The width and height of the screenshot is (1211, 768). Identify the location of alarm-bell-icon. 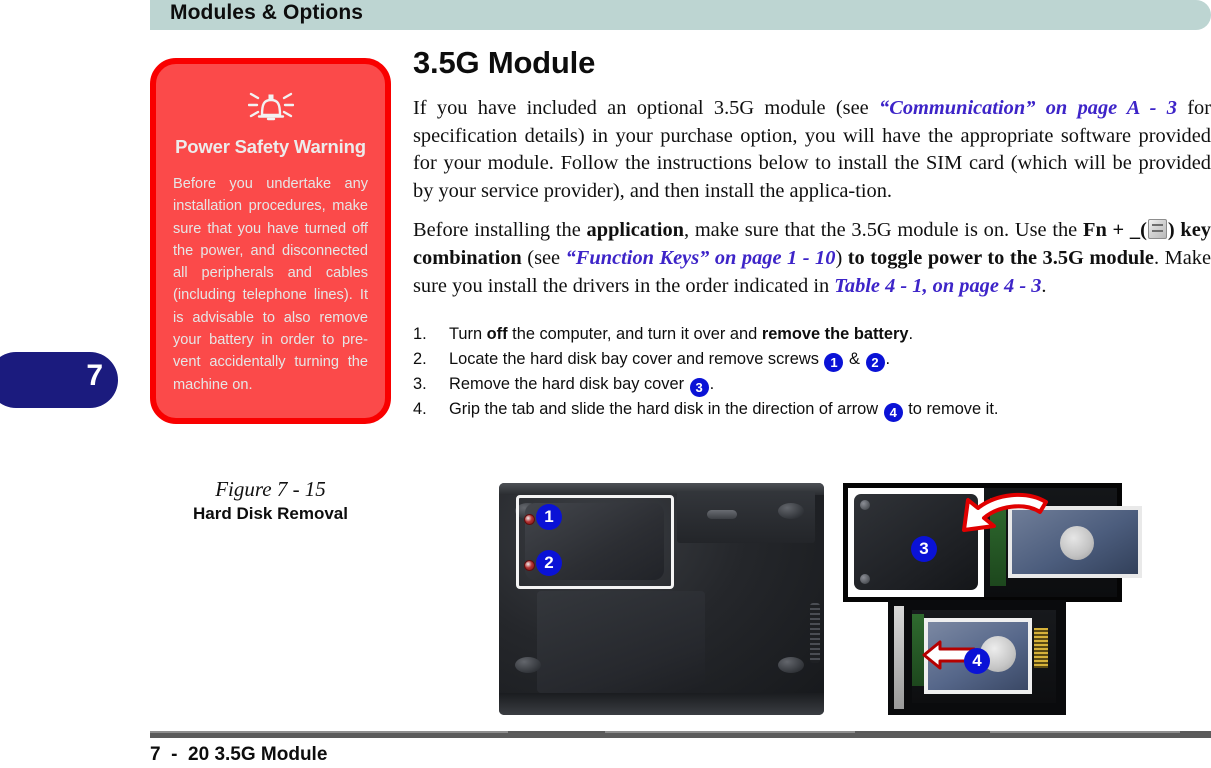
(270, 106).